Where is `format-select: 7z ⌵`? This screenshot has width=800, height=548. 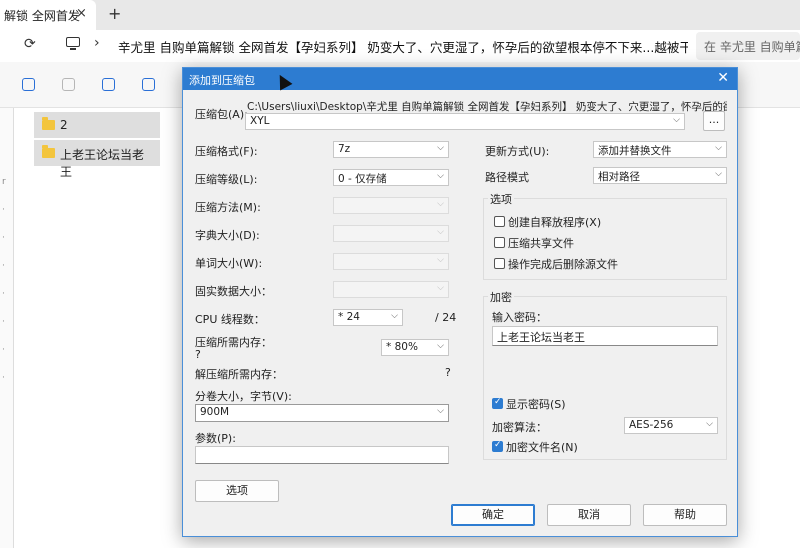
format-select: 7z ⌵ is located at coordinates (391, 149).